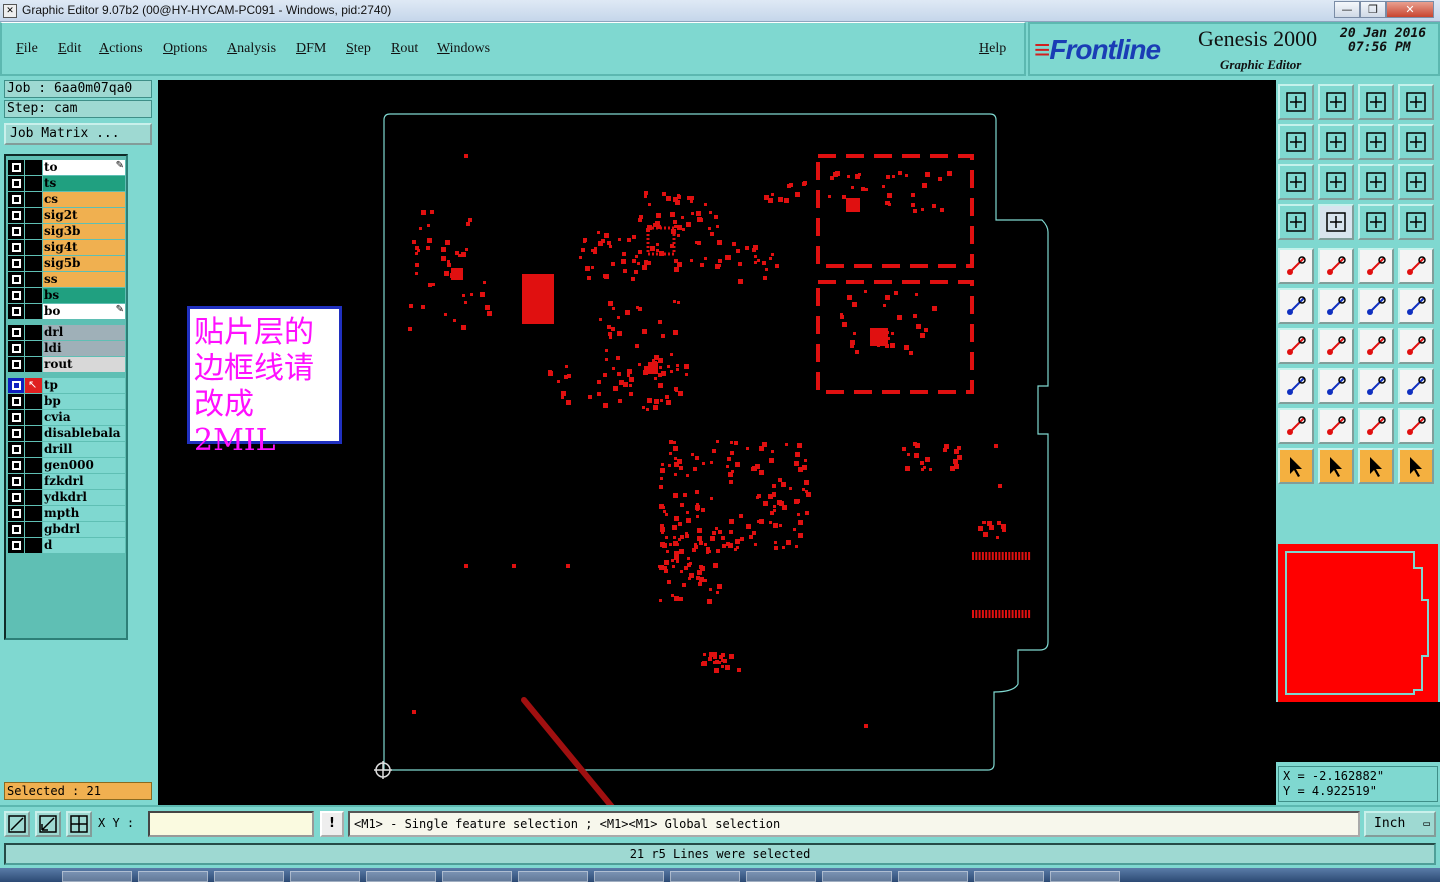 This screenshot has width=1440, height=882. Describe the element at coordinates (67, 545) in the screenshot. I see `layer-row-d: d` at that location.